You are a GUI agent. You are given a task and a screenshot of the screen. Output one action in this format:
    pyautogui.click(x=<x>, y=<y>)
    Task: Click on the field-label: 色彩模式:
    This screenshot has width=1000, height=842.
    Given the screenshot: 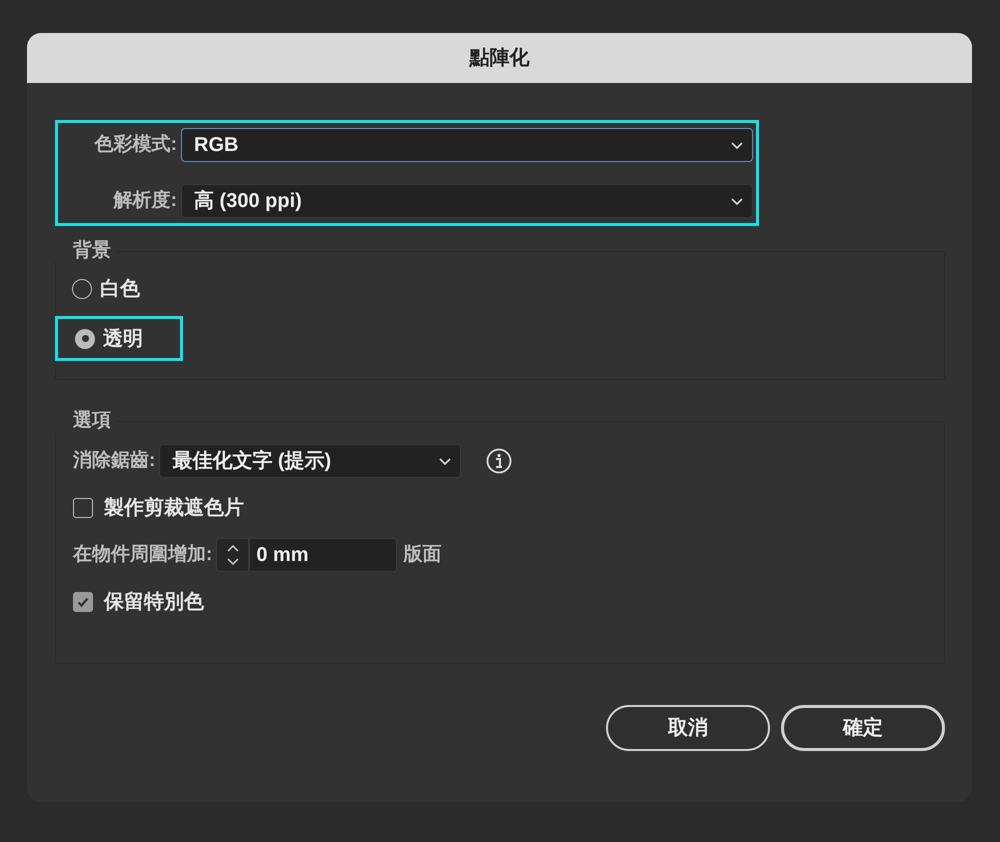 What is the action you would take?
    pyautogui.click(x=135, y=144)
    